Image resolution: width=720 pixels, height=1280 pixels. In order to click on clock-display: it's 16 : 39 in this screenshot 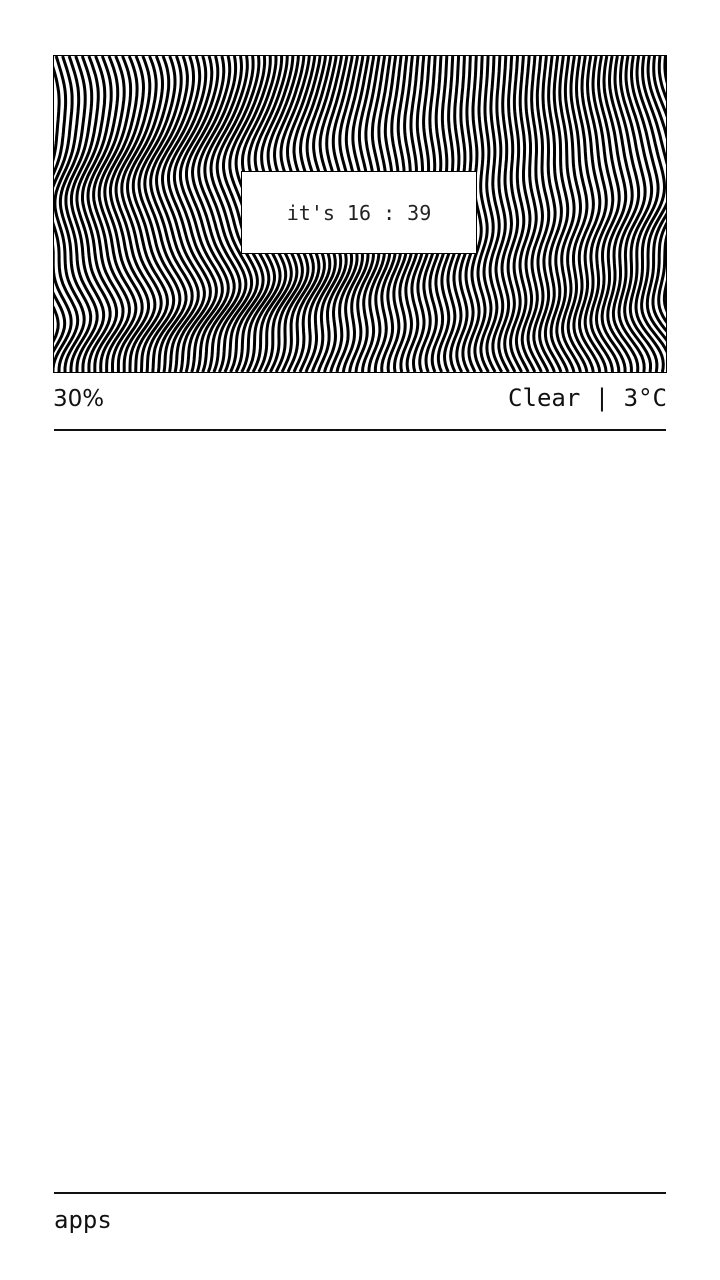, I will do `click(359, 212)`.